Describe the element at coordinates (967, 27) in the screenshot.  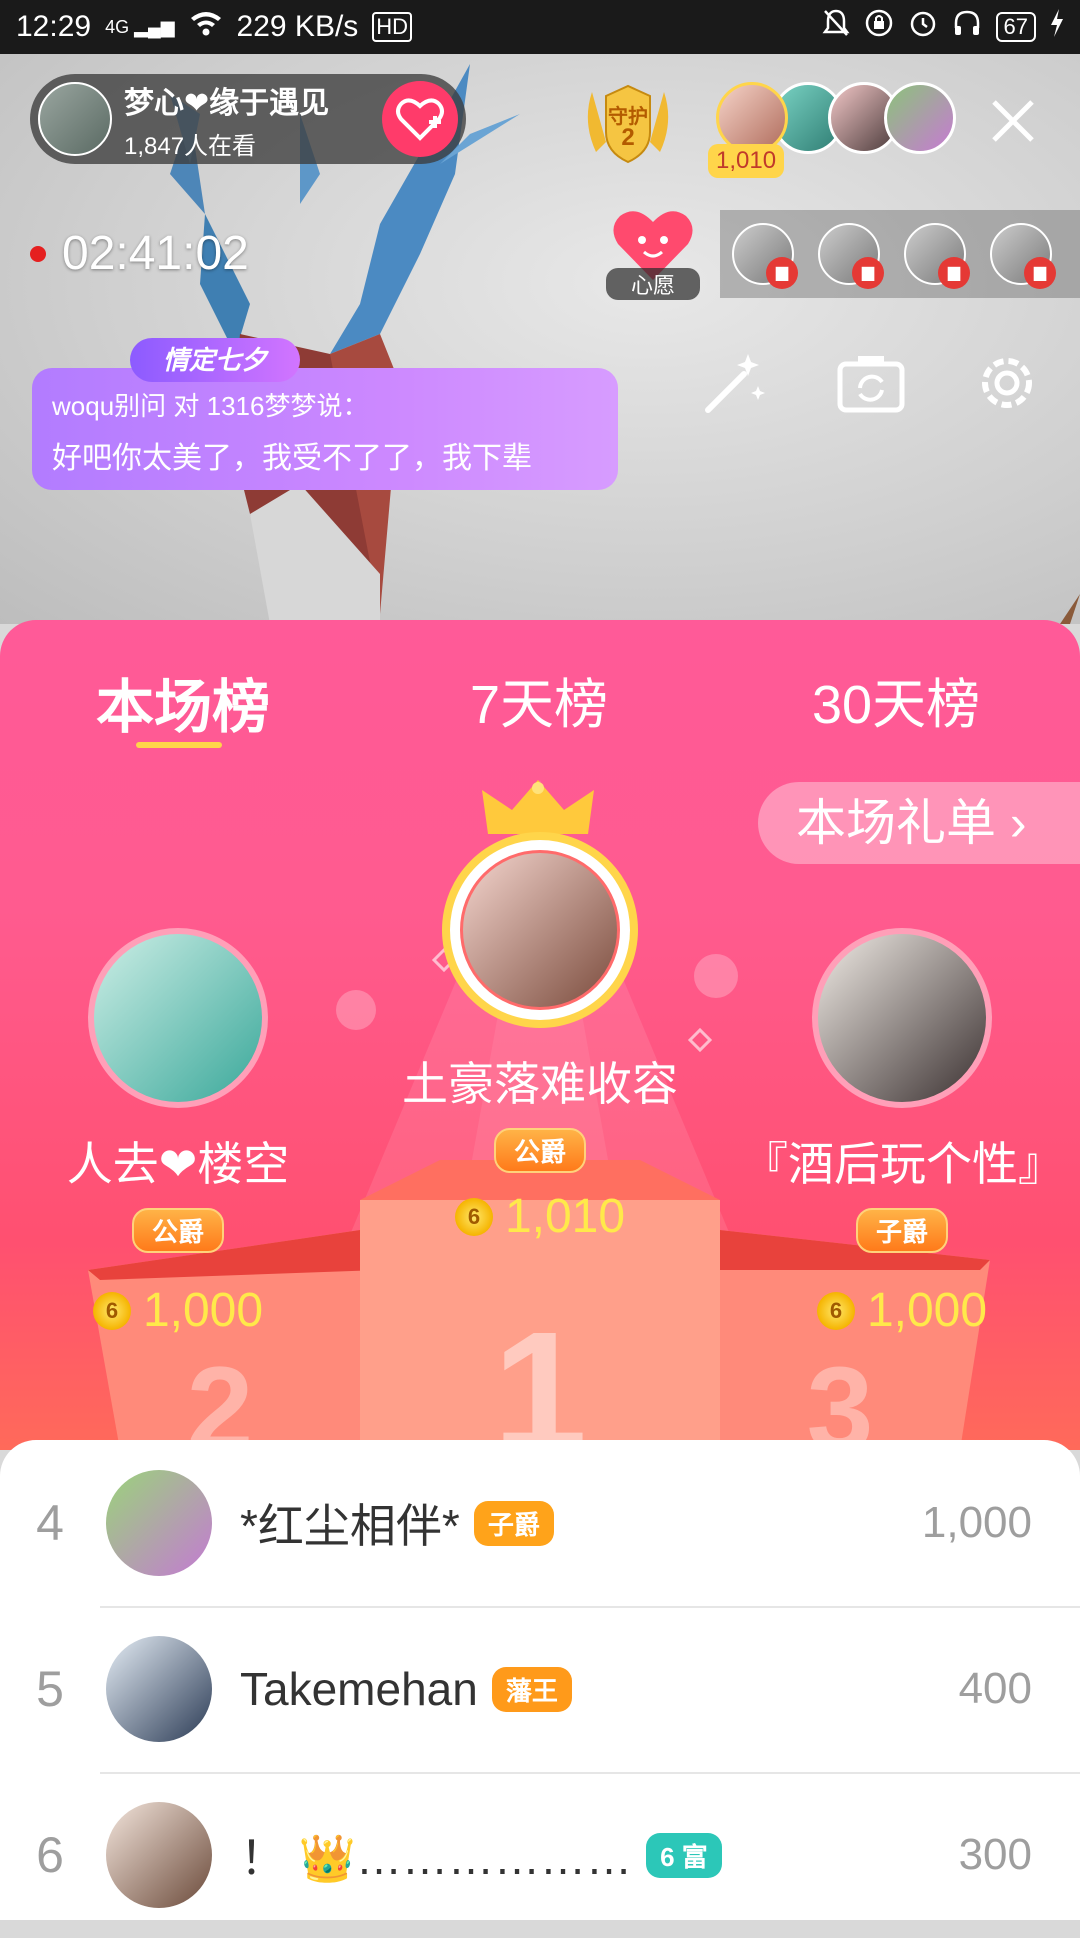
I see `headphones-icon` at that location.